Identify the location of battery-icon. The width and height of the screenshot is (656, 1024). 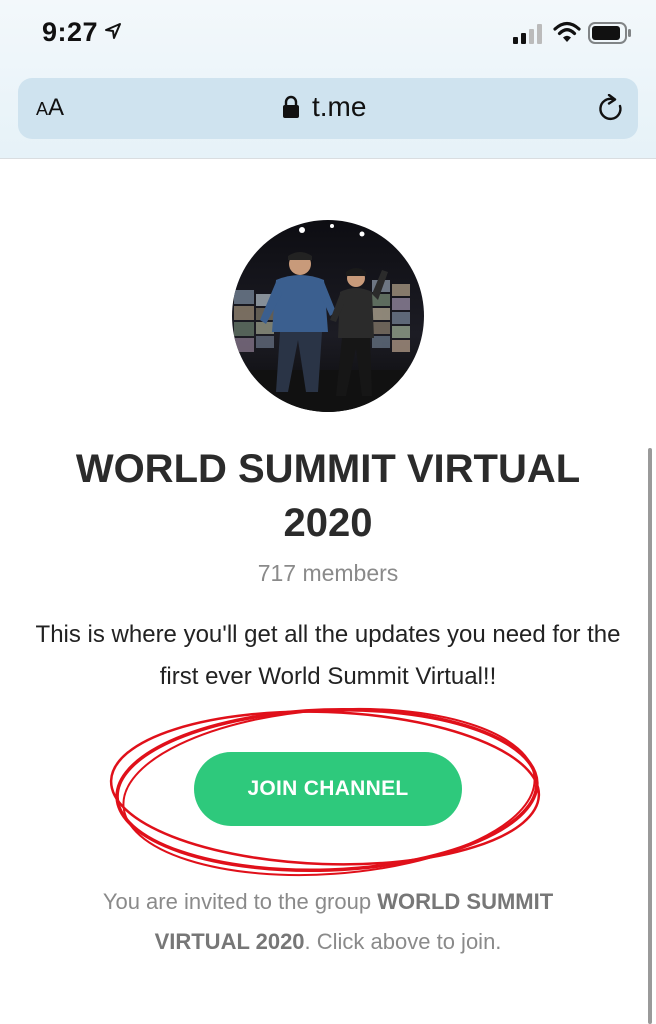
(609, 33).